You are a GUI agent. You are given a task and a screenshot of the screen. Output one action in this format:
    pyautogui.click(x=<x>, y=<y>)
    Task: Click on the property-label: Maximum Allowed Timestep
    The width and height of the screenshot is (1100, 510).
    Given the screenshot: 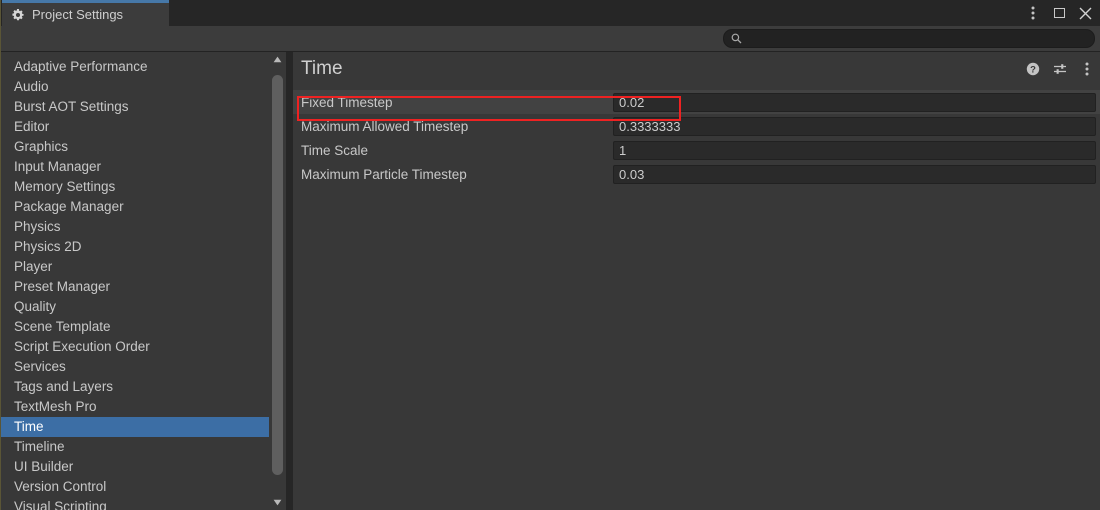 What is the action you would take?
    pyautogui.click(x=385, y=126)
    